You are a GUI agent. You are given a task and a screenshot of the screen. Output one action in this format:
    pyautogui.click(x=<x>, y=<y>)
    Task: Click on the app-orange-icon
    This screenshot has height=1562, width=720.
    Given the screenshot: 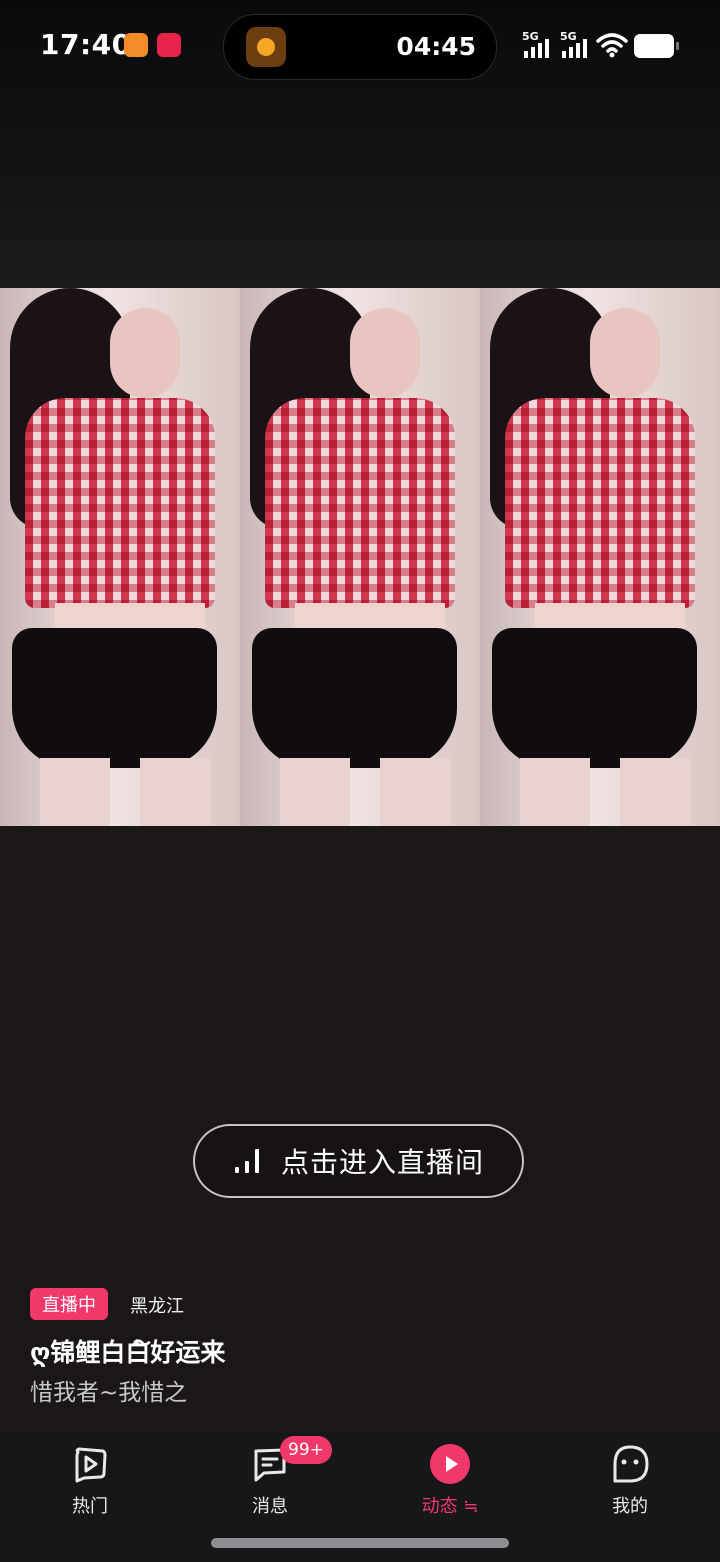 What is the action you would take?
    pyautogui.click(x=136, y=45)
    